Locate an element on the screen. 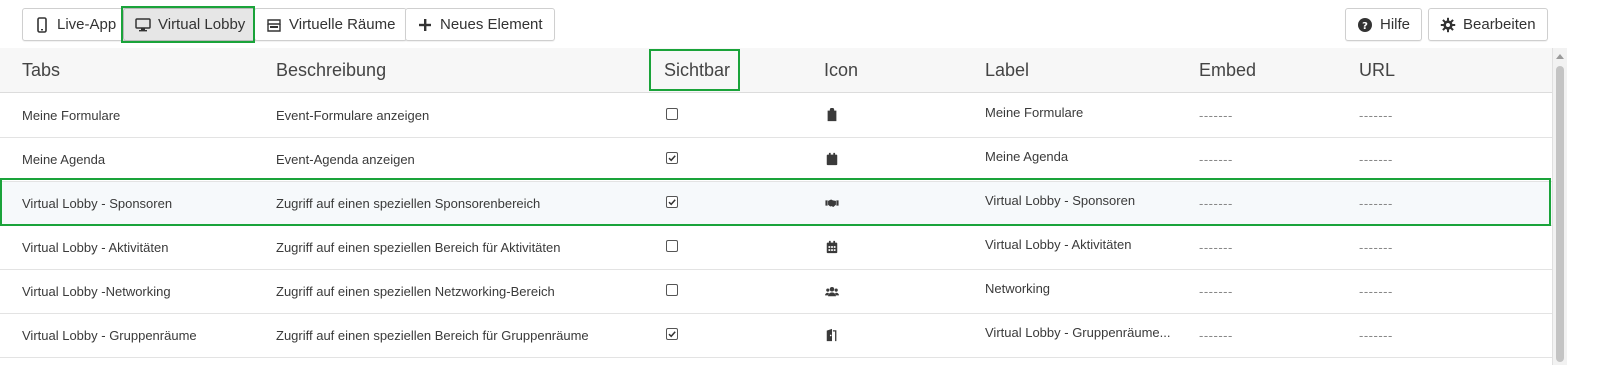 Image resolution: width=1600 pixels, height=365 pixels. row-label: Meine Formulare is located at coordinates (1034, 112).